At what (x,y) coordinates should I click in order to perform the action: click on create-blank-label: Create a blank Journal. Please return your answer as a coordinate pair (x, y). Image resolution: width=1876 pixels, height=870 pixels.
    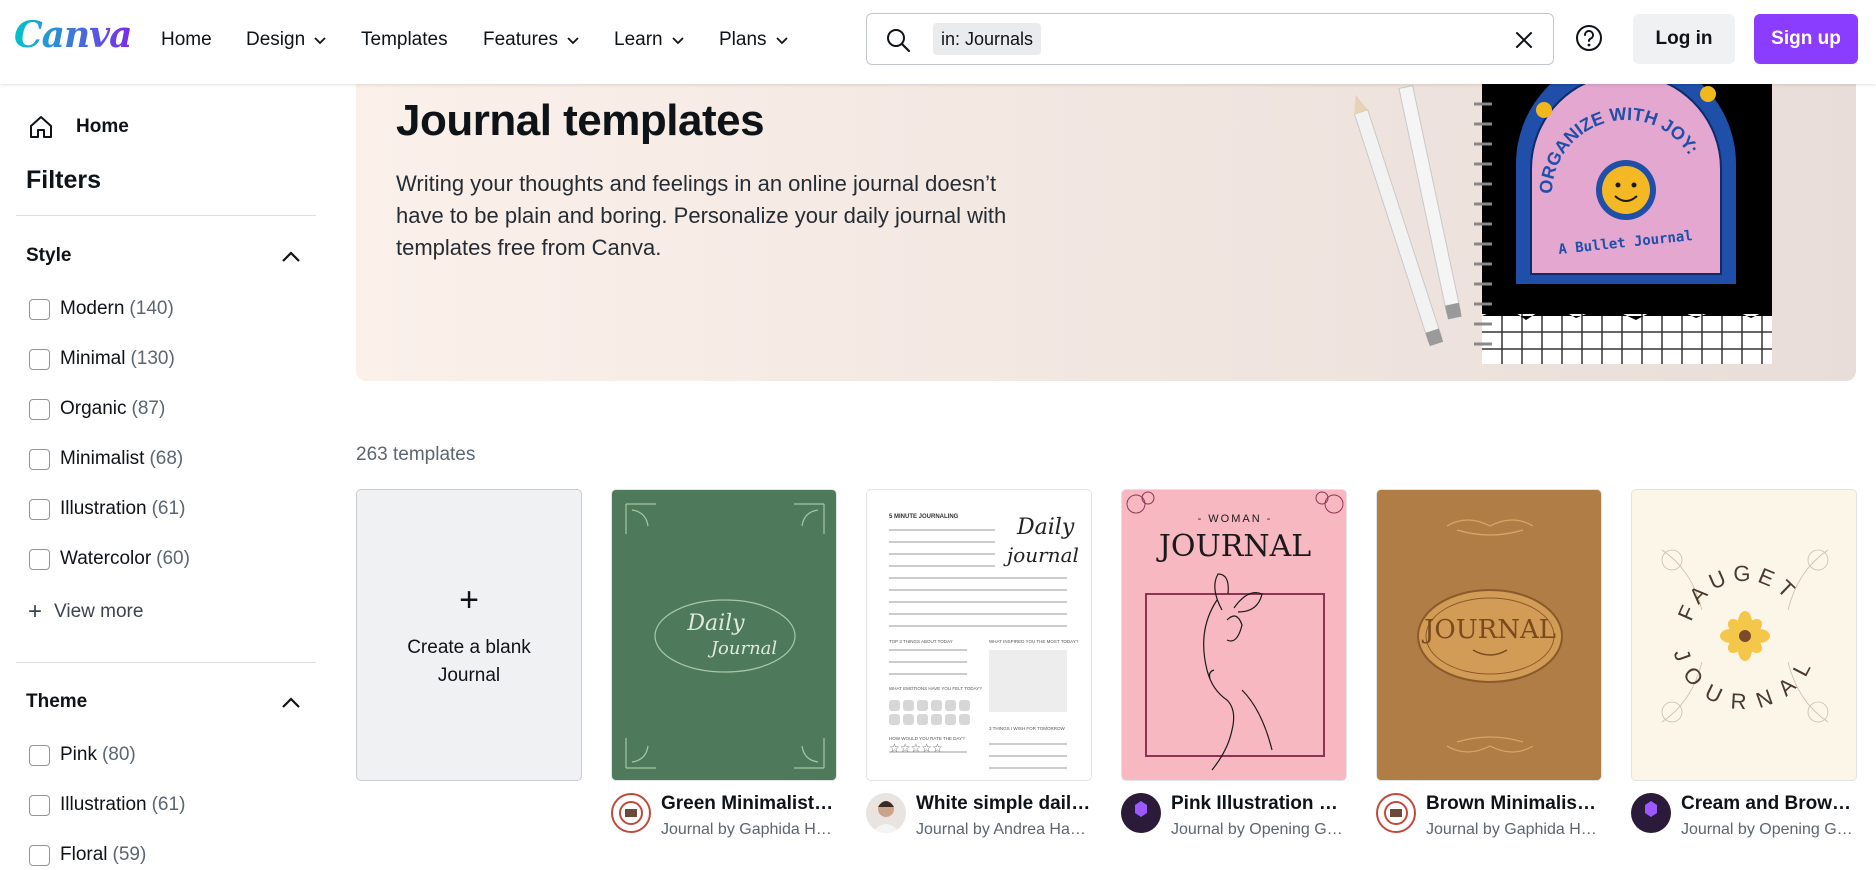
    Looking at the image, I should click on (469, 661).